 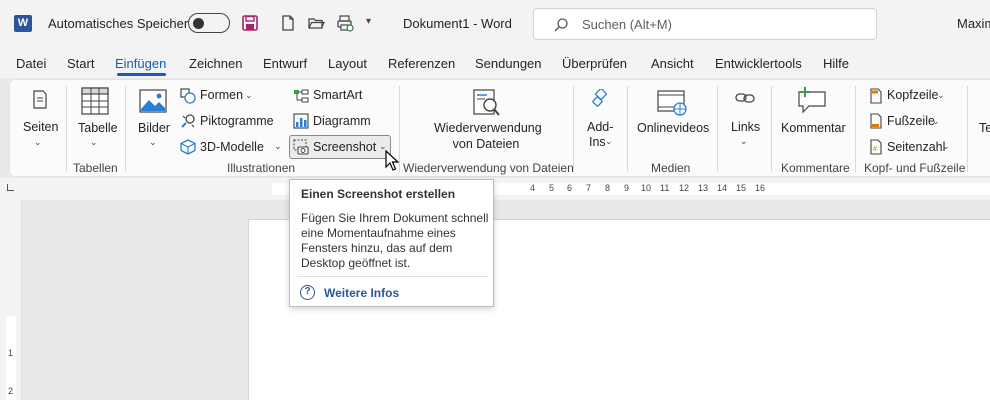 I want to click on tab-hilfe: Hilfe, so click(x=836, y=63).